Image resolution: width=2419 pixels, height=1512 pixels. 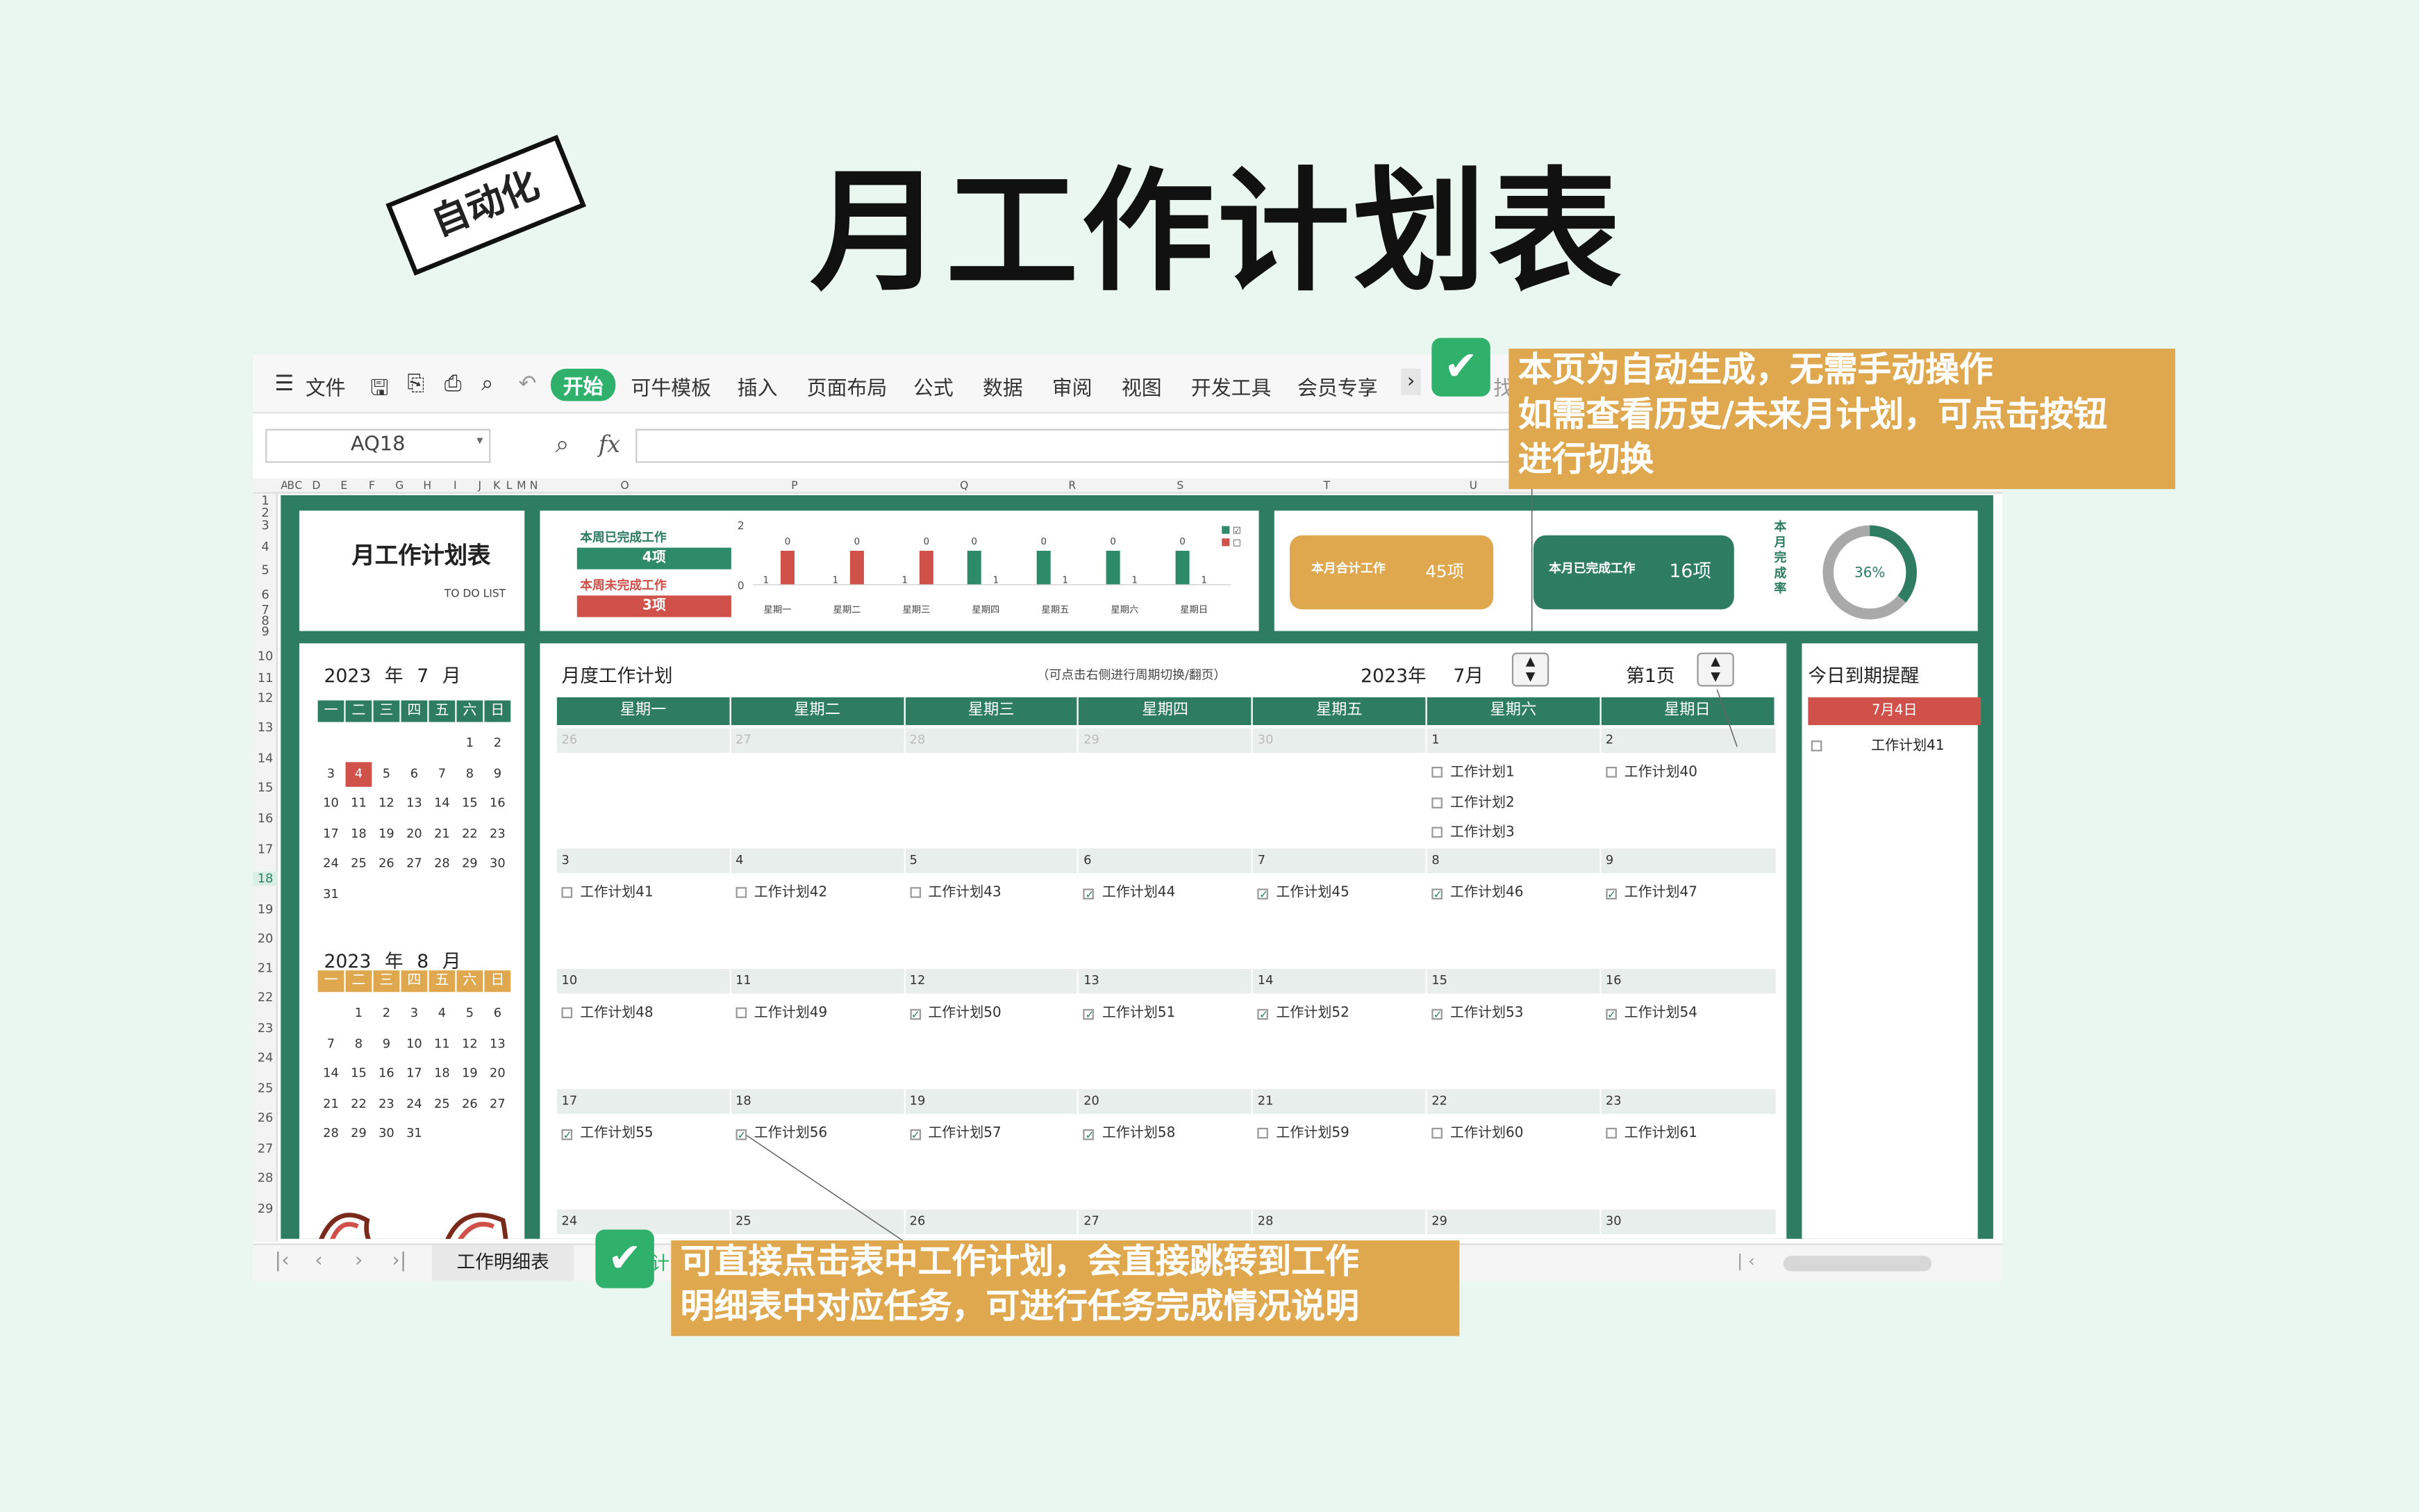 I want to click on august-day: 29, so click(x=359, y=1134).